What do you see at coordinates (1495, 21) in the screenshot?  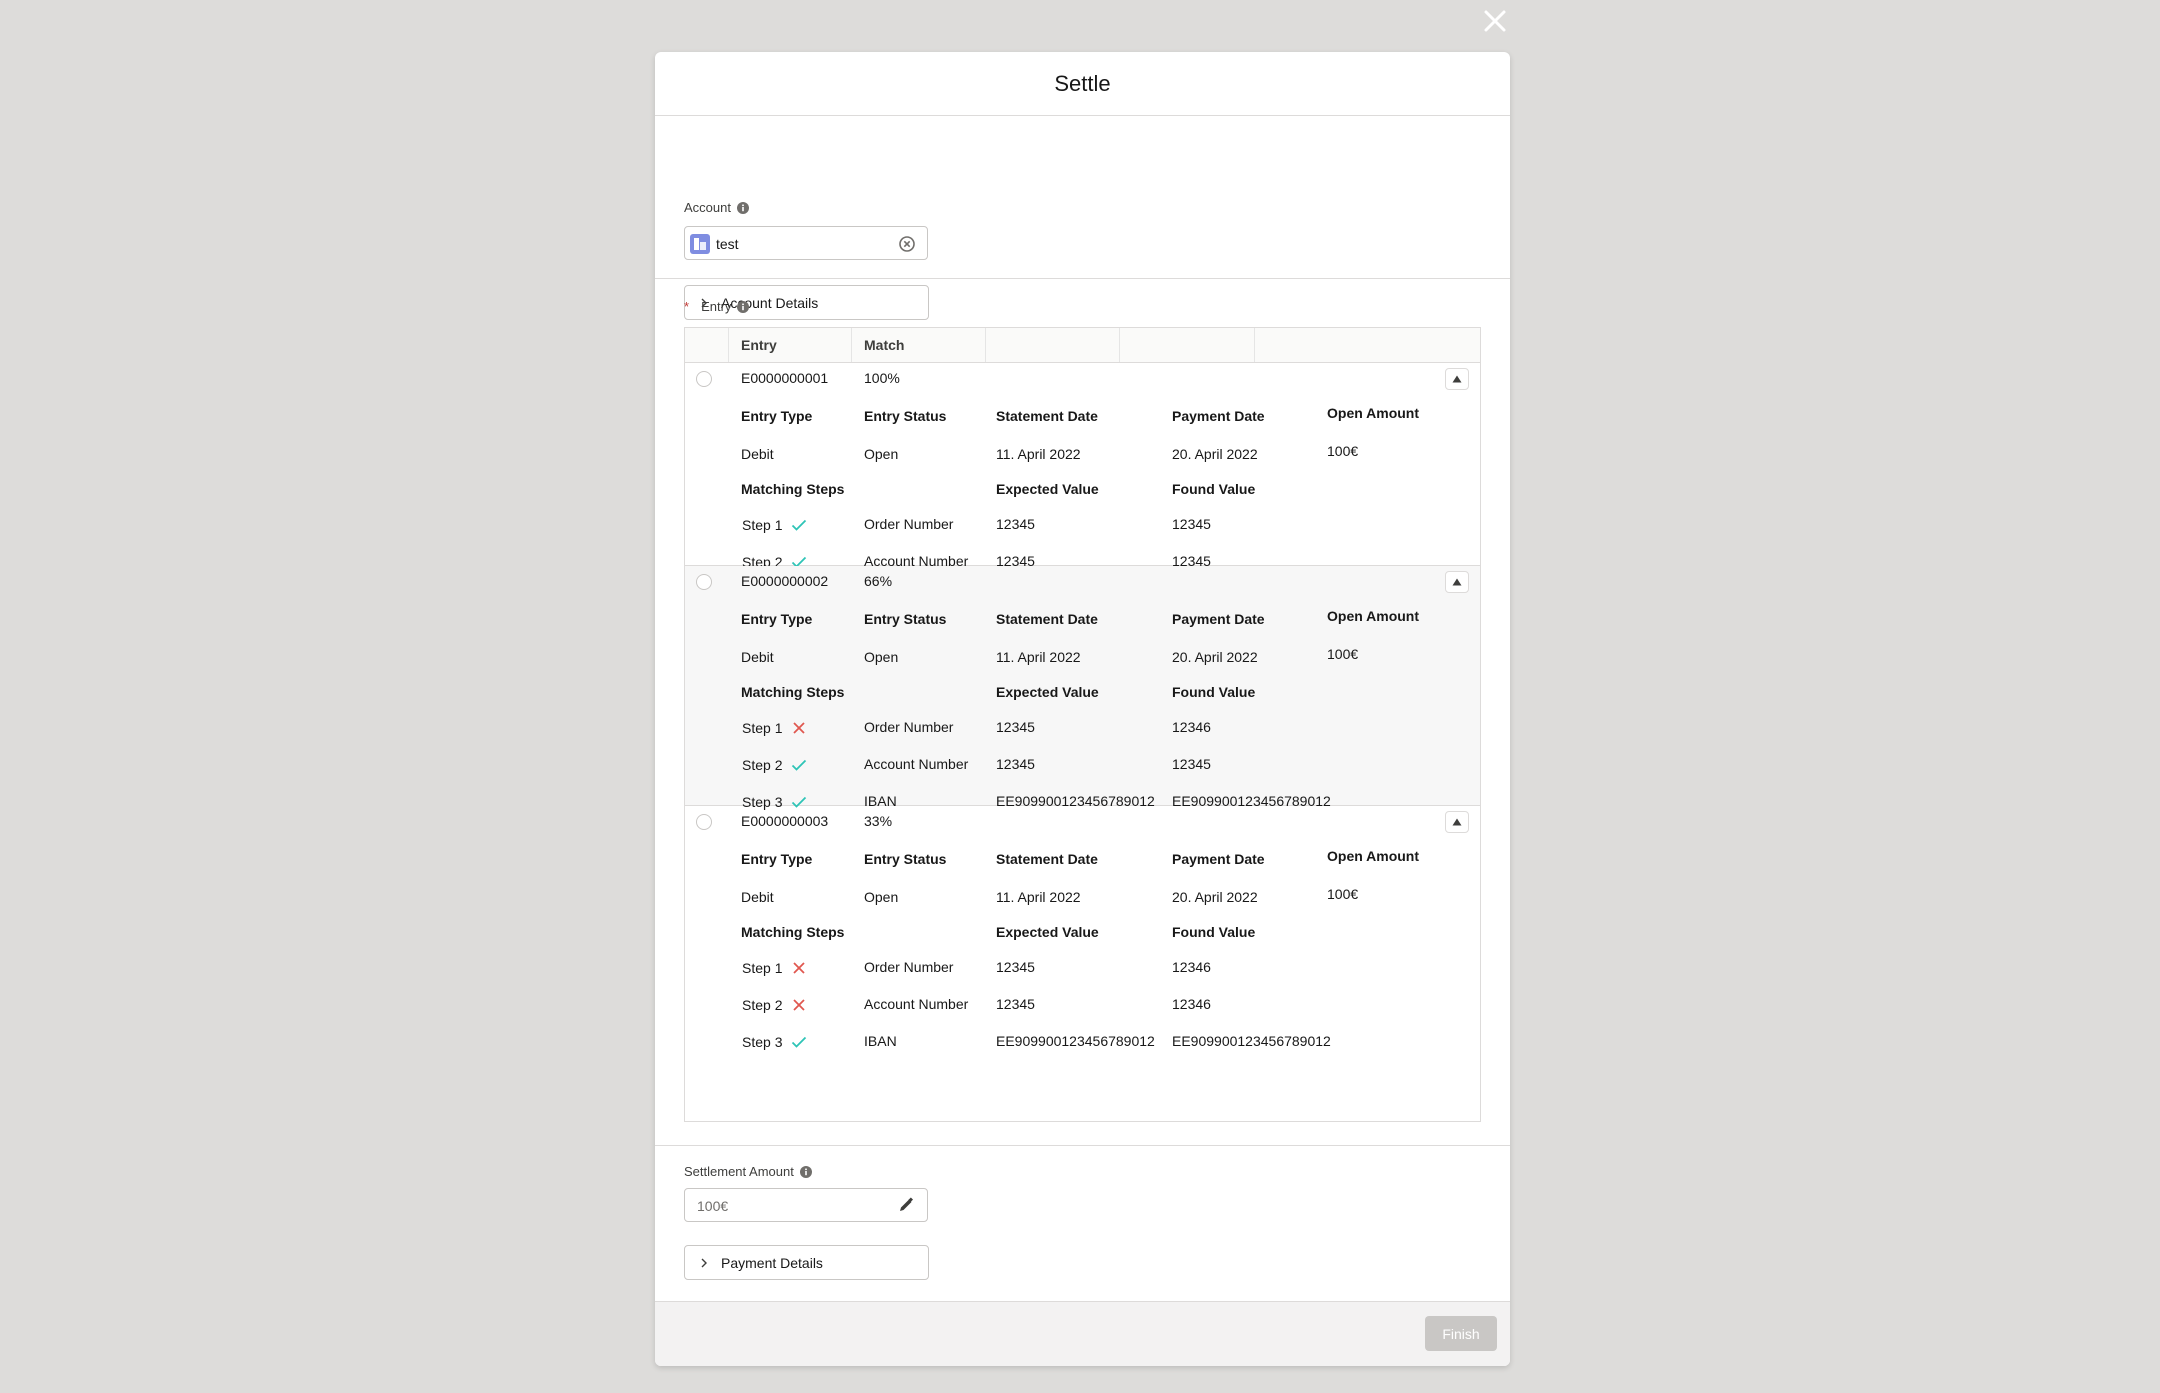 I see `close-icon` at bounding box center [1495, 21].